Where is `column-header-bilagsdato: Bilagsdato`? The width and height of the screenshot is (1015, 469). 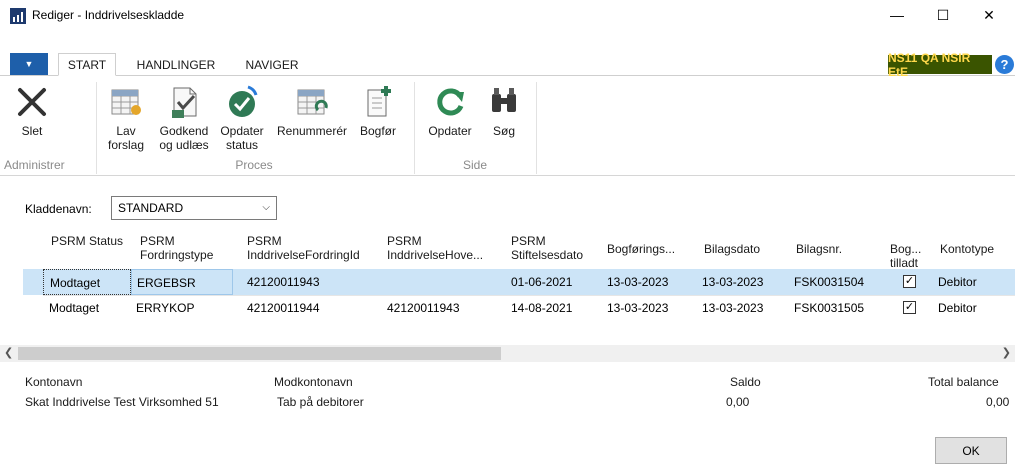
column-header-bilagsdato: Bilagsdato is located at coordinates (732, 249).